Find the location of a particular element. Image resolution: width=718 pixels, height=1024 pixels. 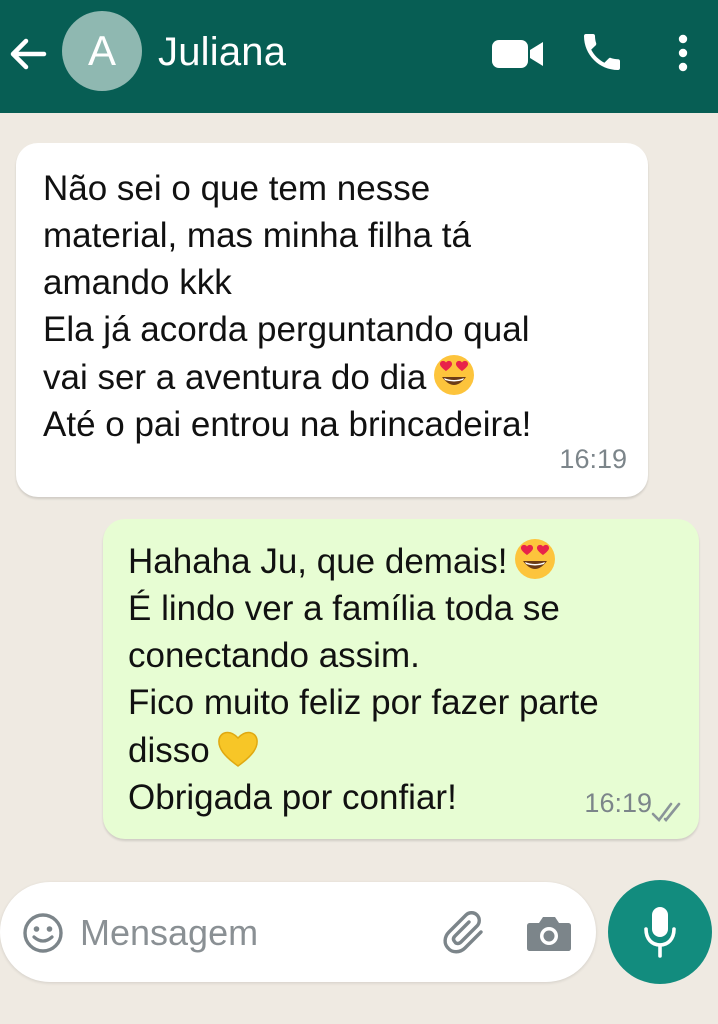

phone-icon is located at coordinates (602, 52).